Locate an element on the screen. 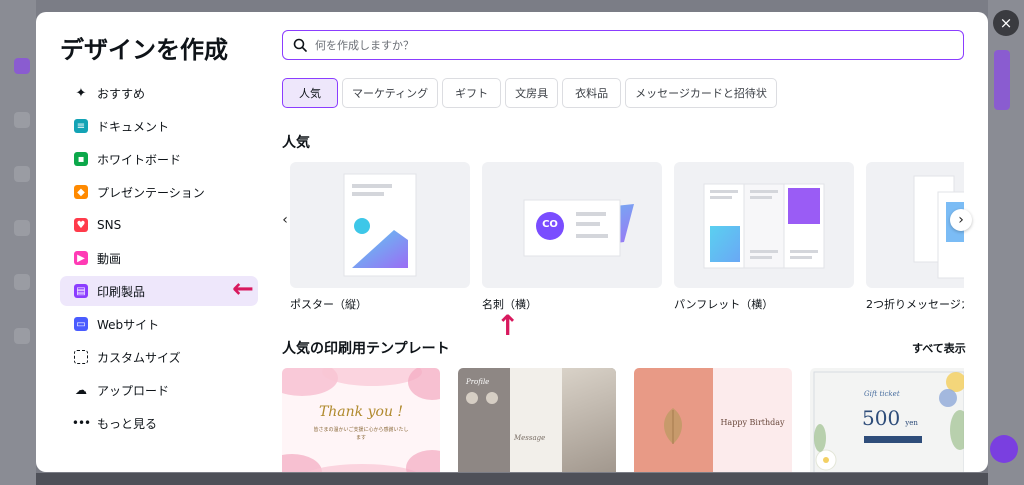 The height and width of the screenshot is (485, 1024). templates-section-title: 人気の印刷用テンプレート is located at coordinates (366, 349).